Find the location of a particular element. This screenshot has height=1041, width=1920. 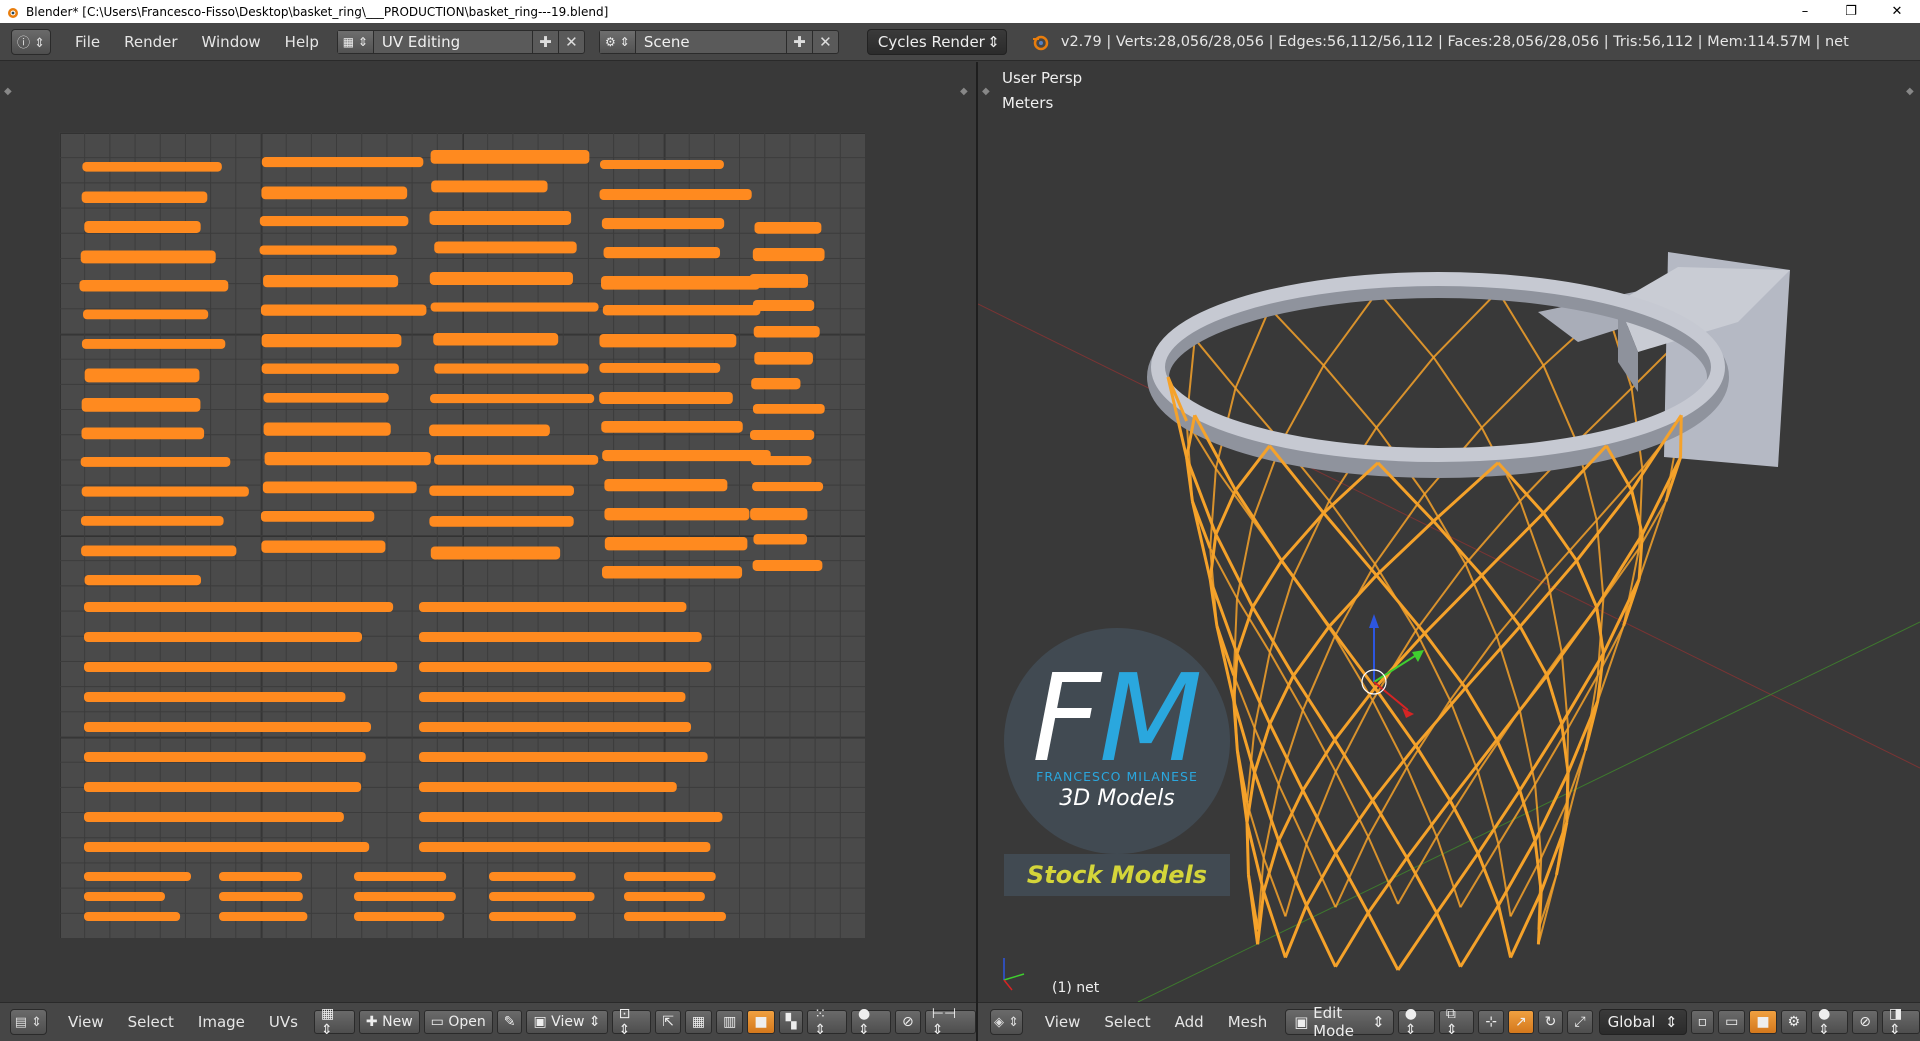

shading-icon: ● ⇕ is located at coordinates (1416, 1022).